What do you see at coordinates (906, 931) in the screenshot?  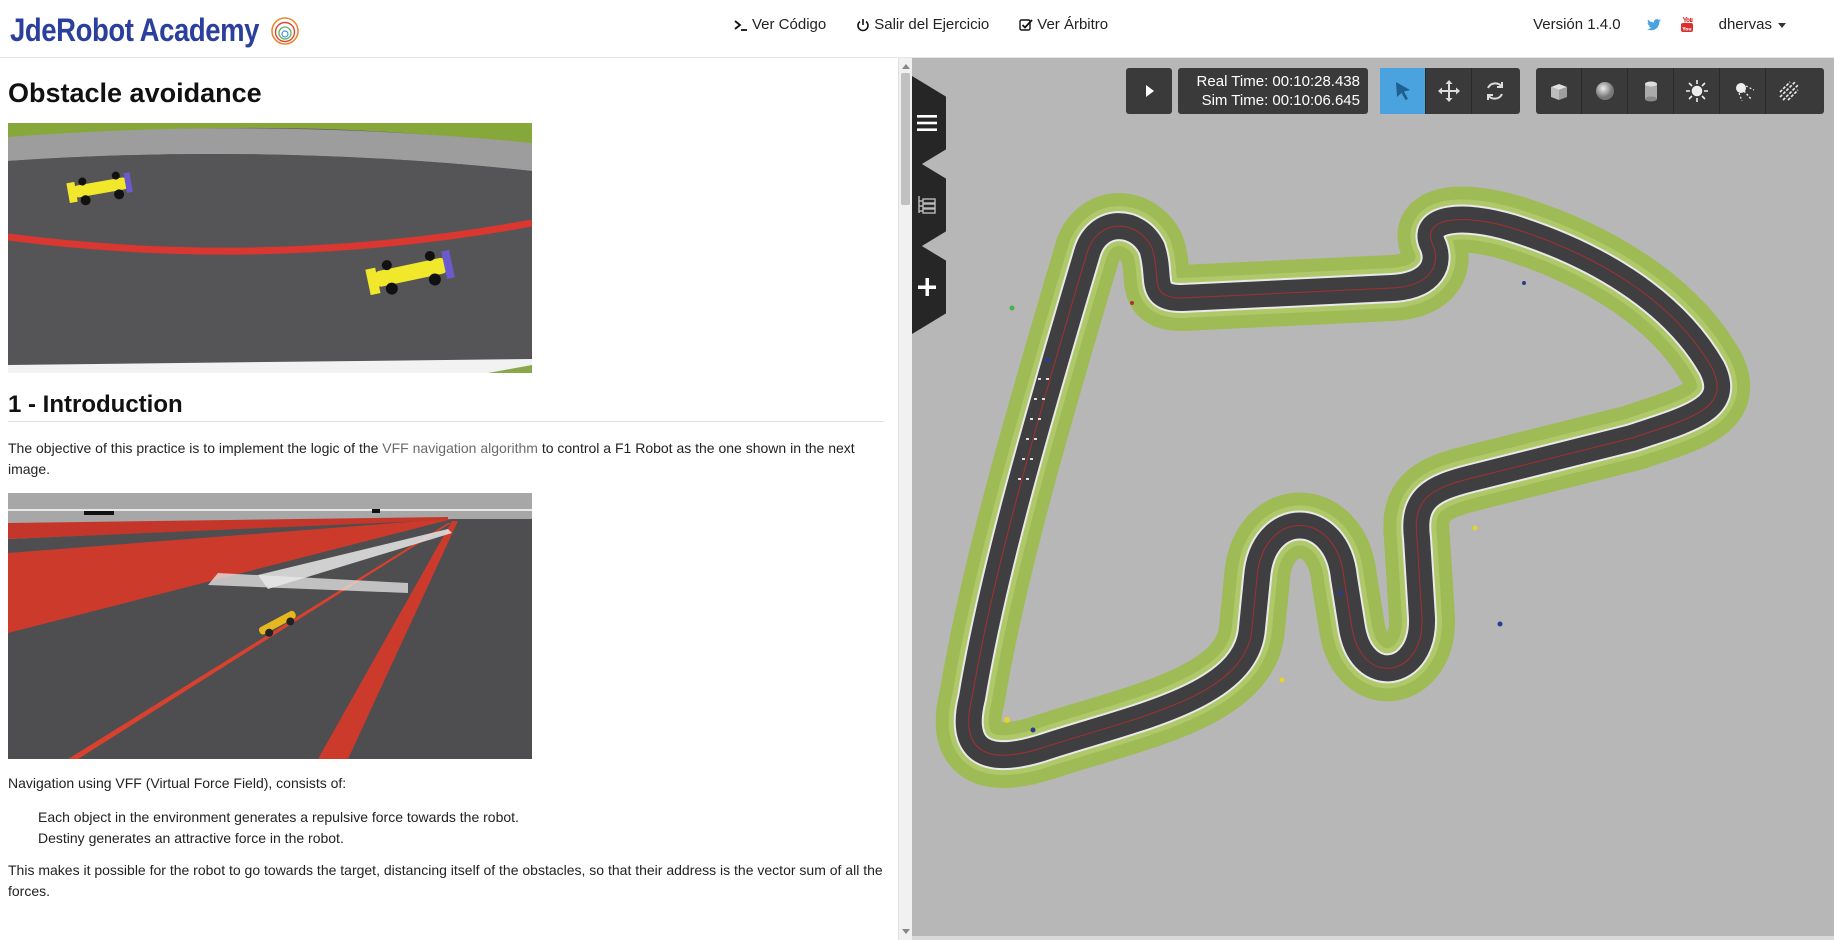 I see `scroll-down-arrow-icon` at bounding box center [906, 931].